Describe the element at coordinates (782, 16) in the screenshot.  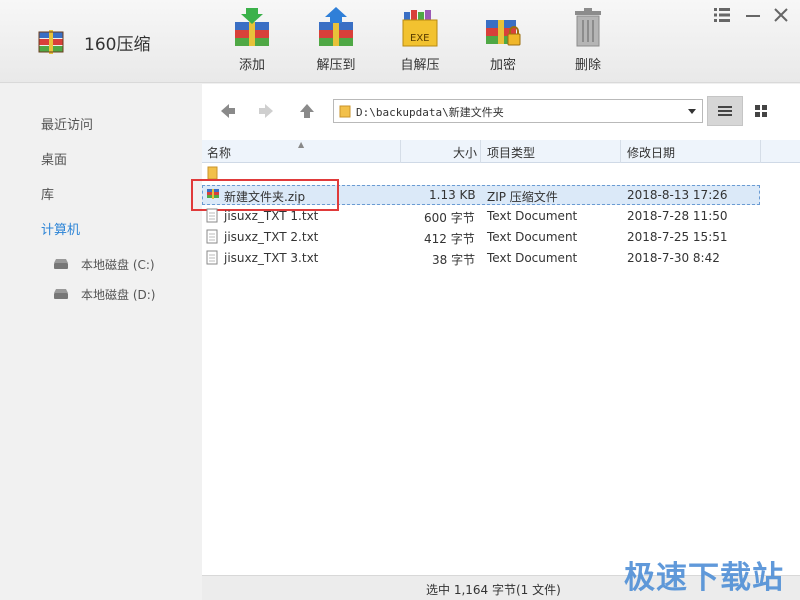
I see `close-icon` at that location.